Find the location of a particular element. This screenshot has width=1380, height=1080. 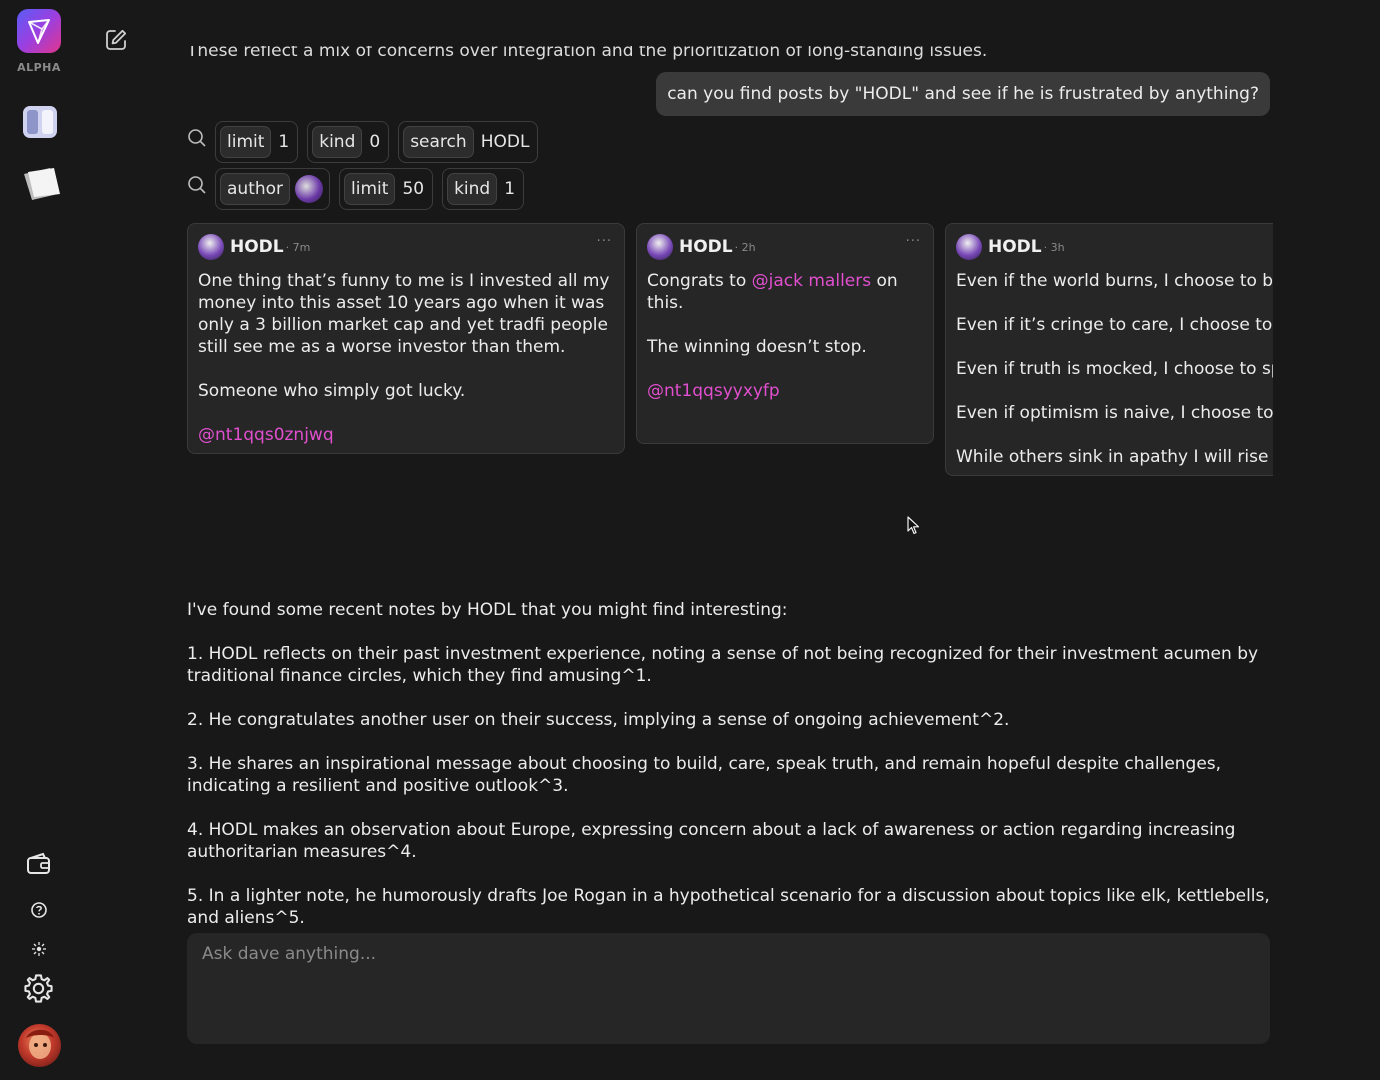

mouse-cursor-icon is located at coordinates (914, 526).